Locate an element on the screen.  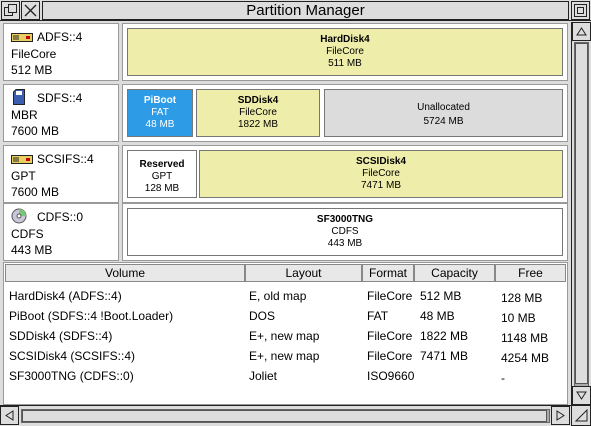
arrow-right-icon is located at coordinates (560, 415).